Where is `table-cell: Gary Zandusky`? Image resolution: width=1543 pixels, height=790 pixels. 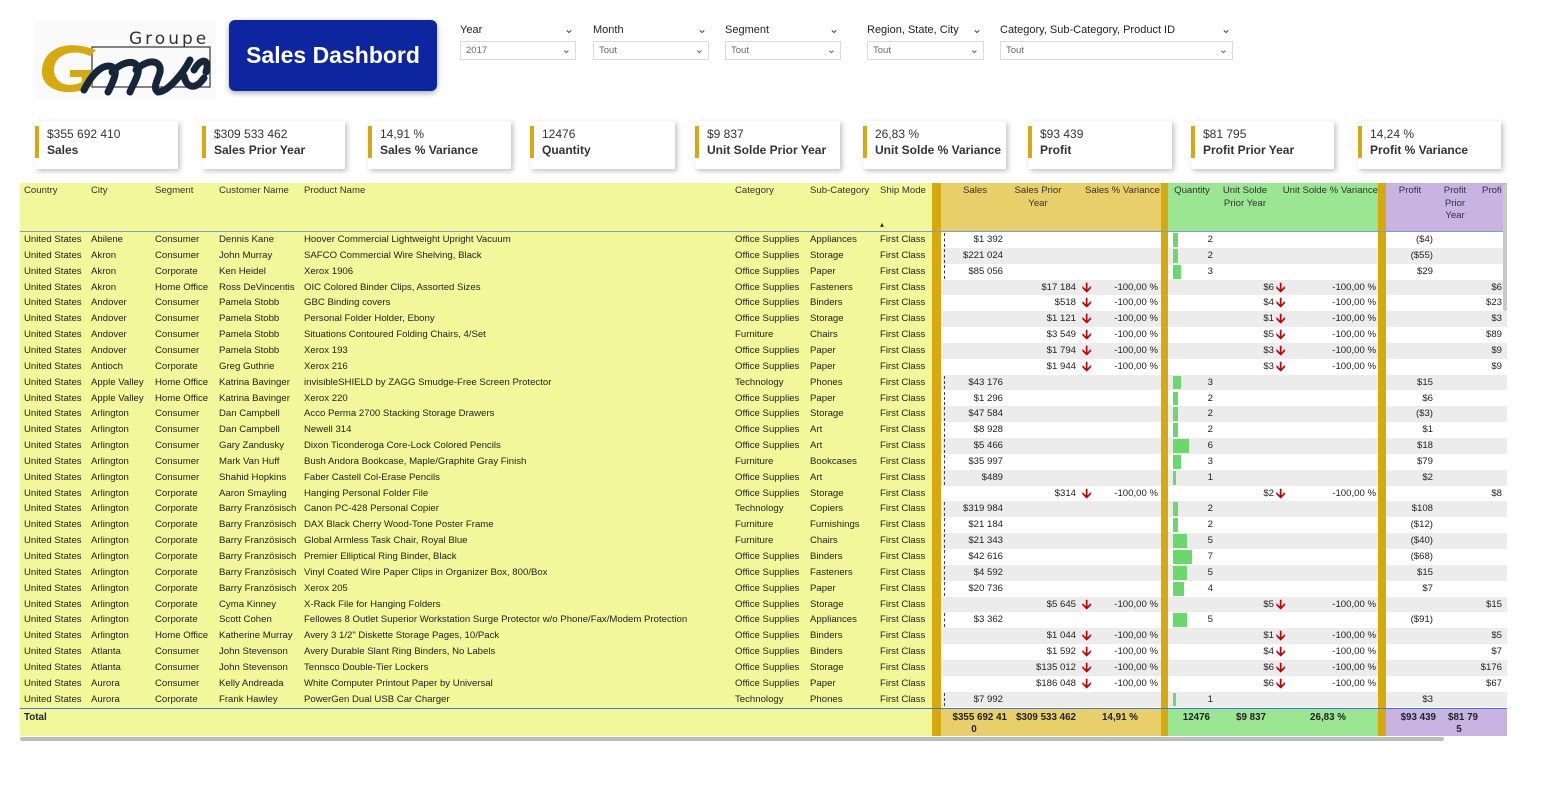
table-cell: Gary Zandusky is located at coordinates (252, 446).